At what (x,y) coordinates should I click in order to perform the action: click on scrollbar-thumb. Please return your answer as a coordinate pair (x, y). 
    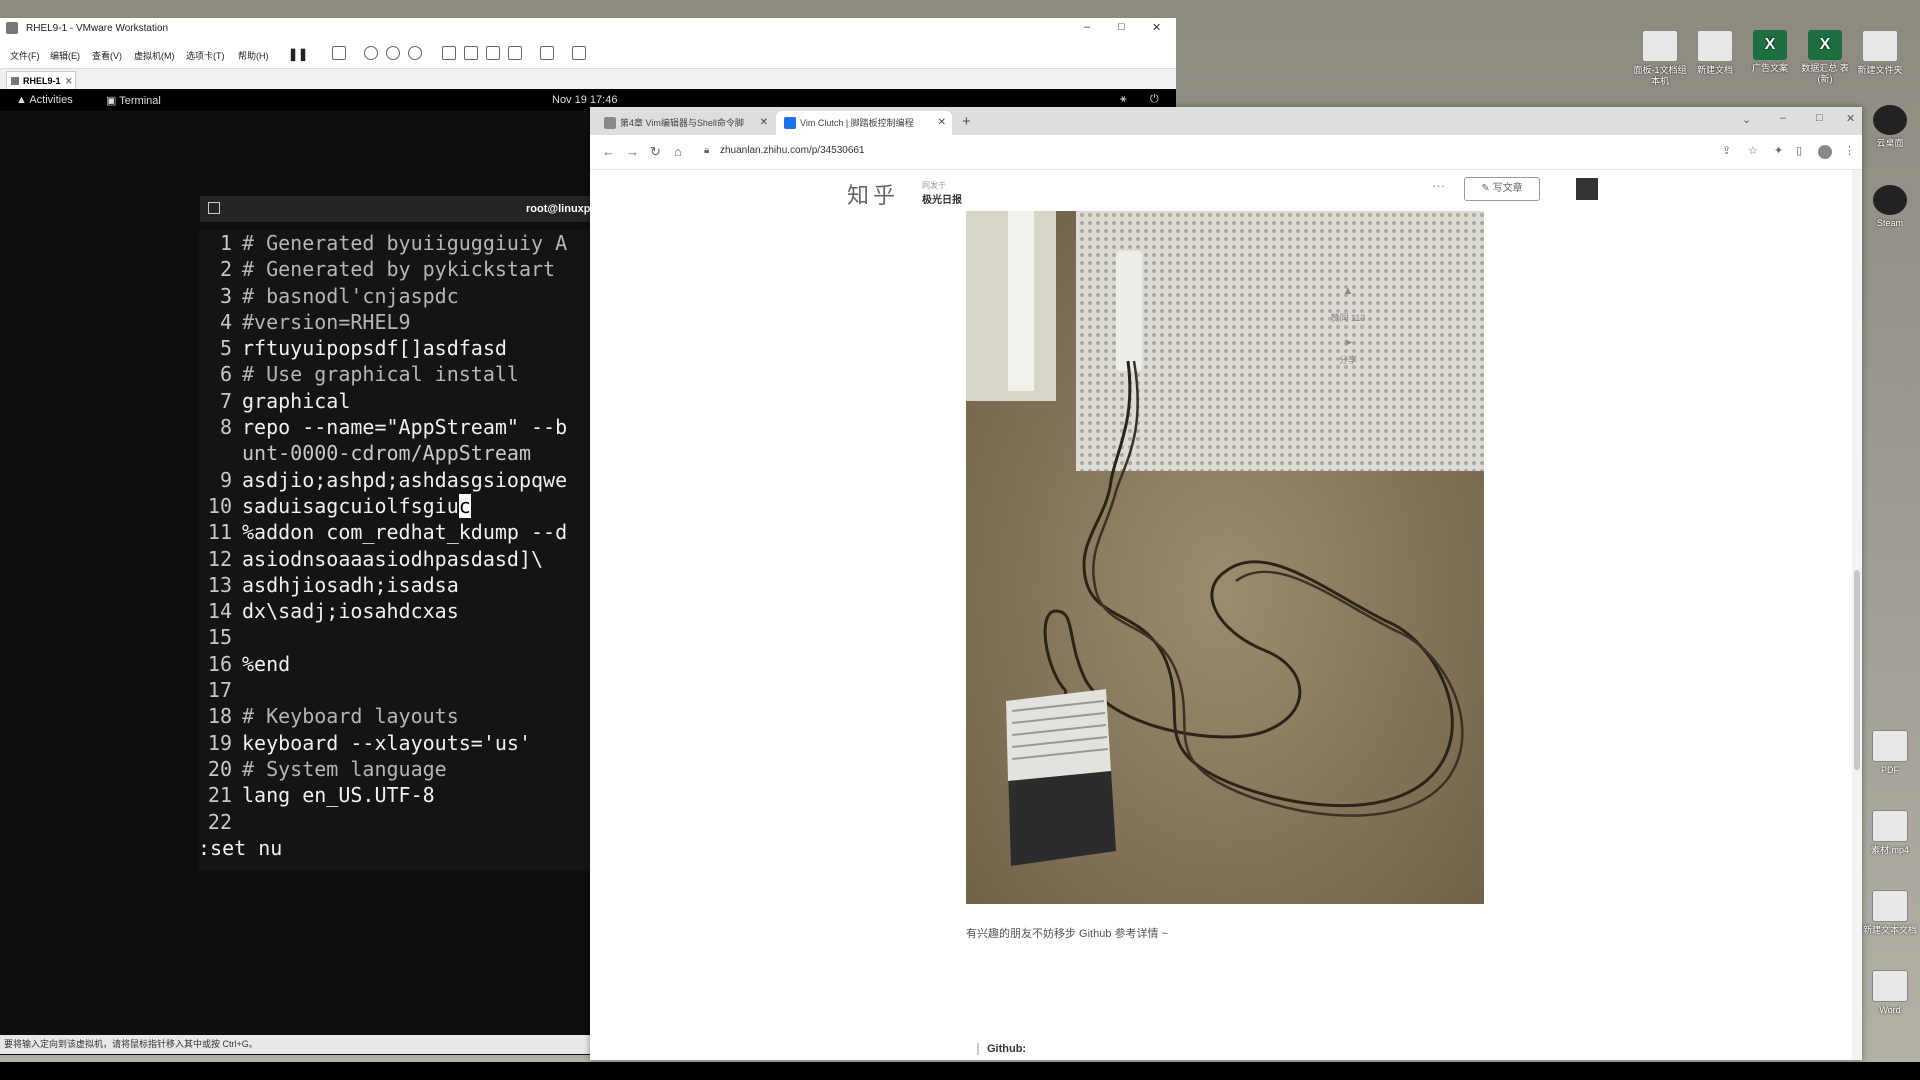
    Looking at the image, I should click on (1857, 670).